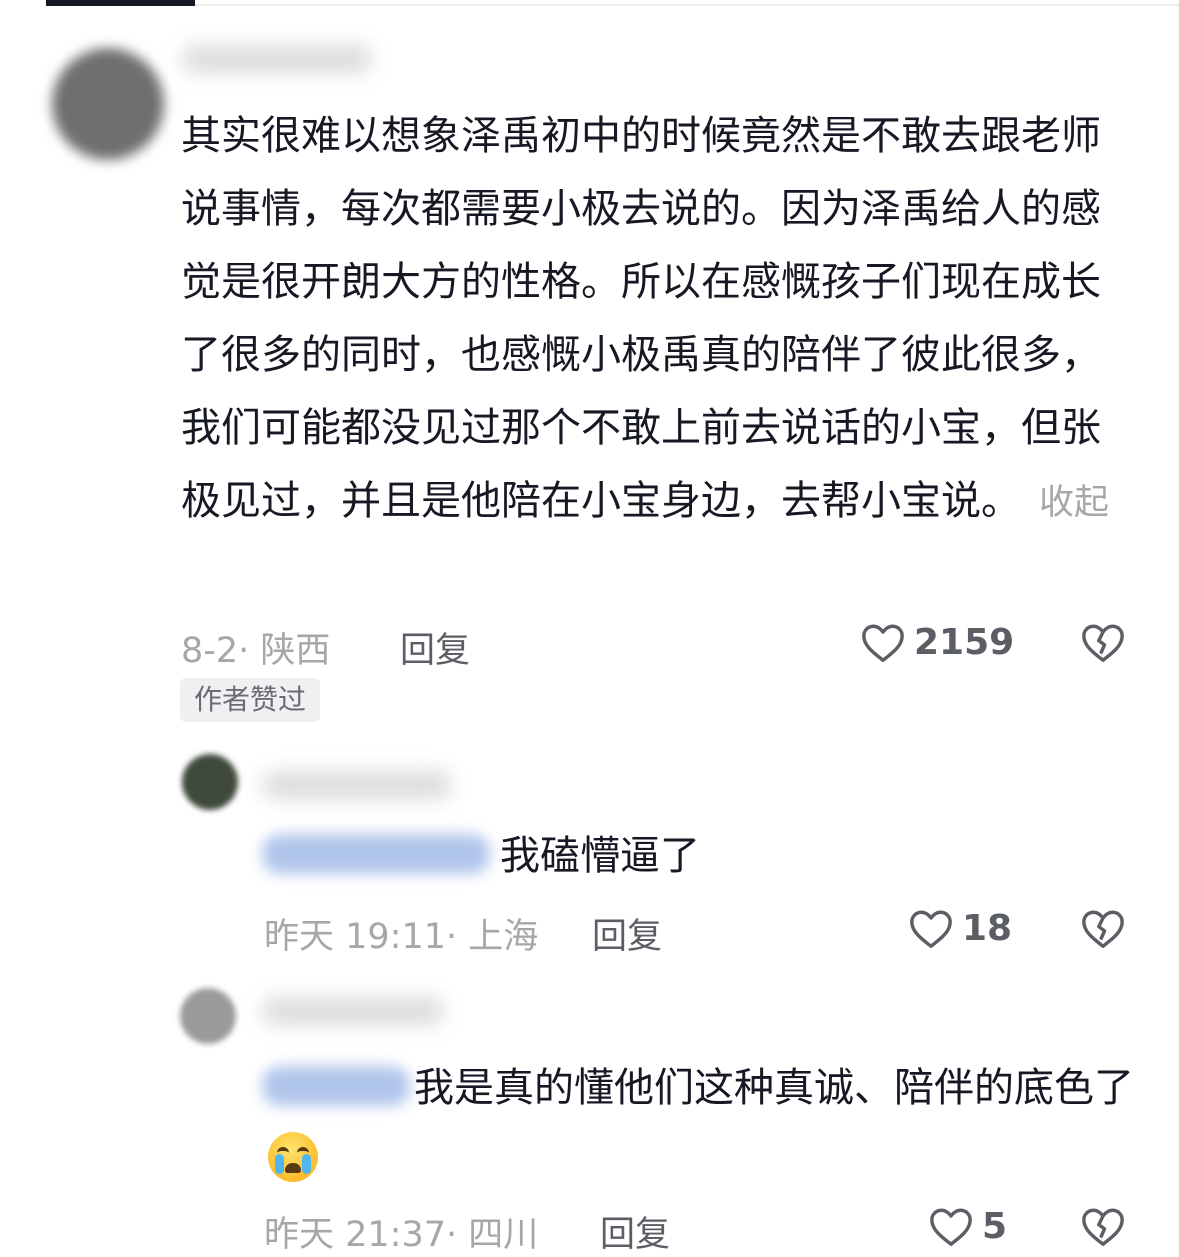  I want to click on like-button: 2159, so click(937, 642).